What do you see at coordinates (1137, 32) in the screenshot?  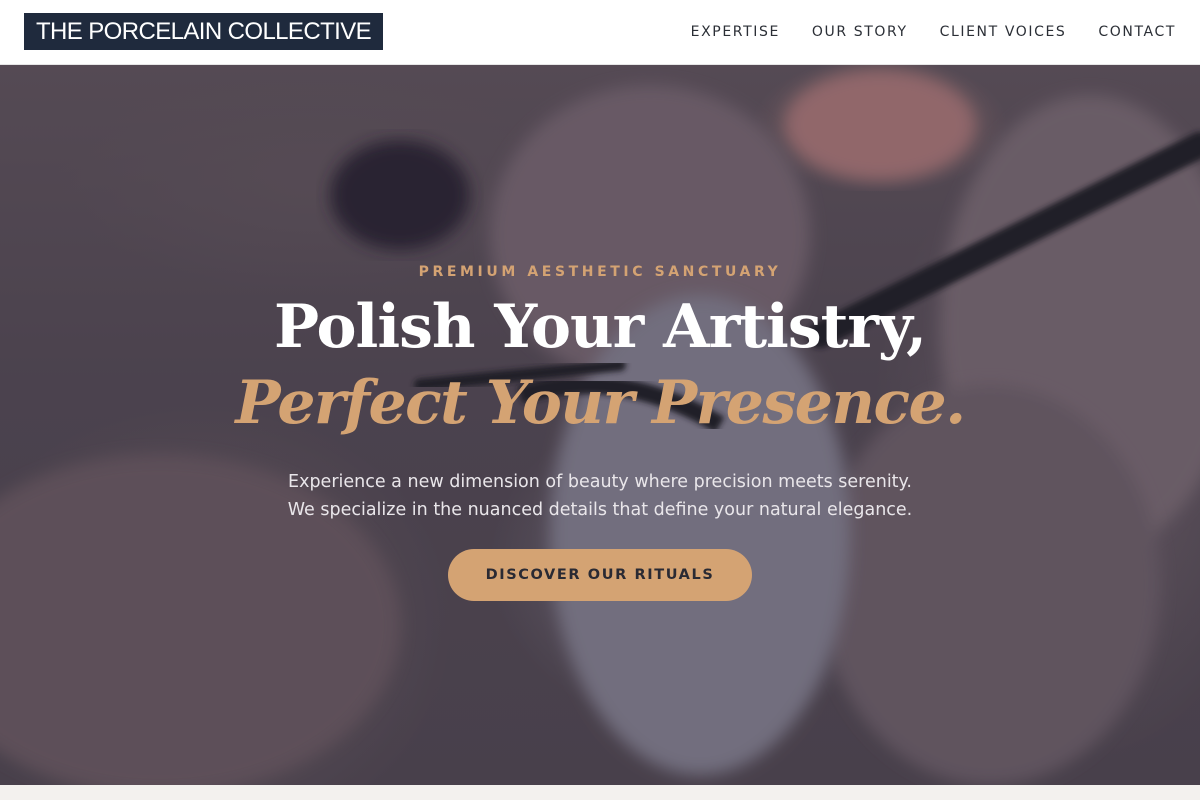 I see `nav-link-contact: CONTACT` at bounding box center [1137, 32].